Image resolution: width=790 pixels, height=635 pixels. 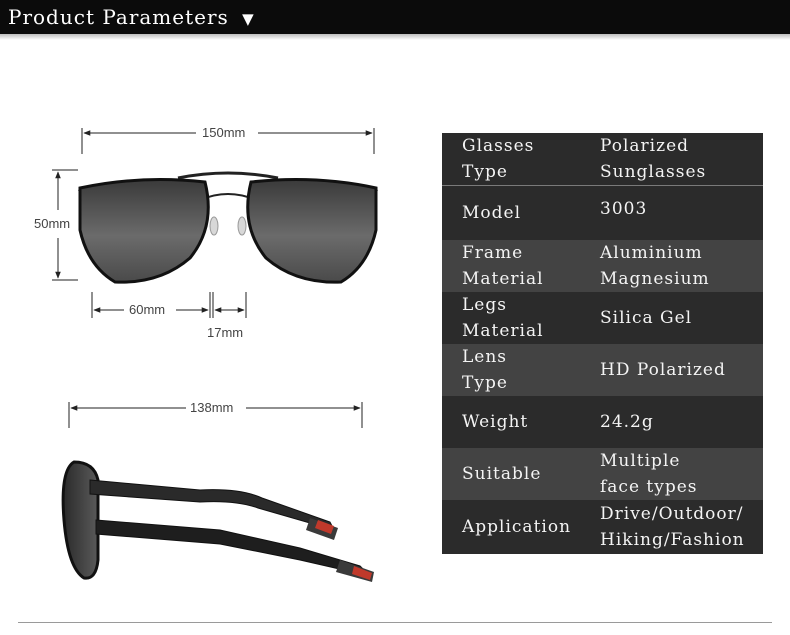 I want to click on glasses-side-illustration, so click(x=217, y=521).